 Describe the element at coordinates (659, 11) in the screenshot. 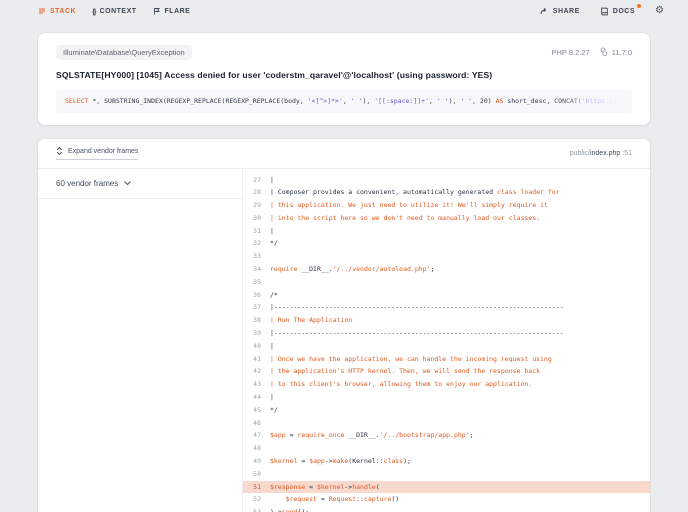

I see `settings-gear-icon: ⚙` at that location.